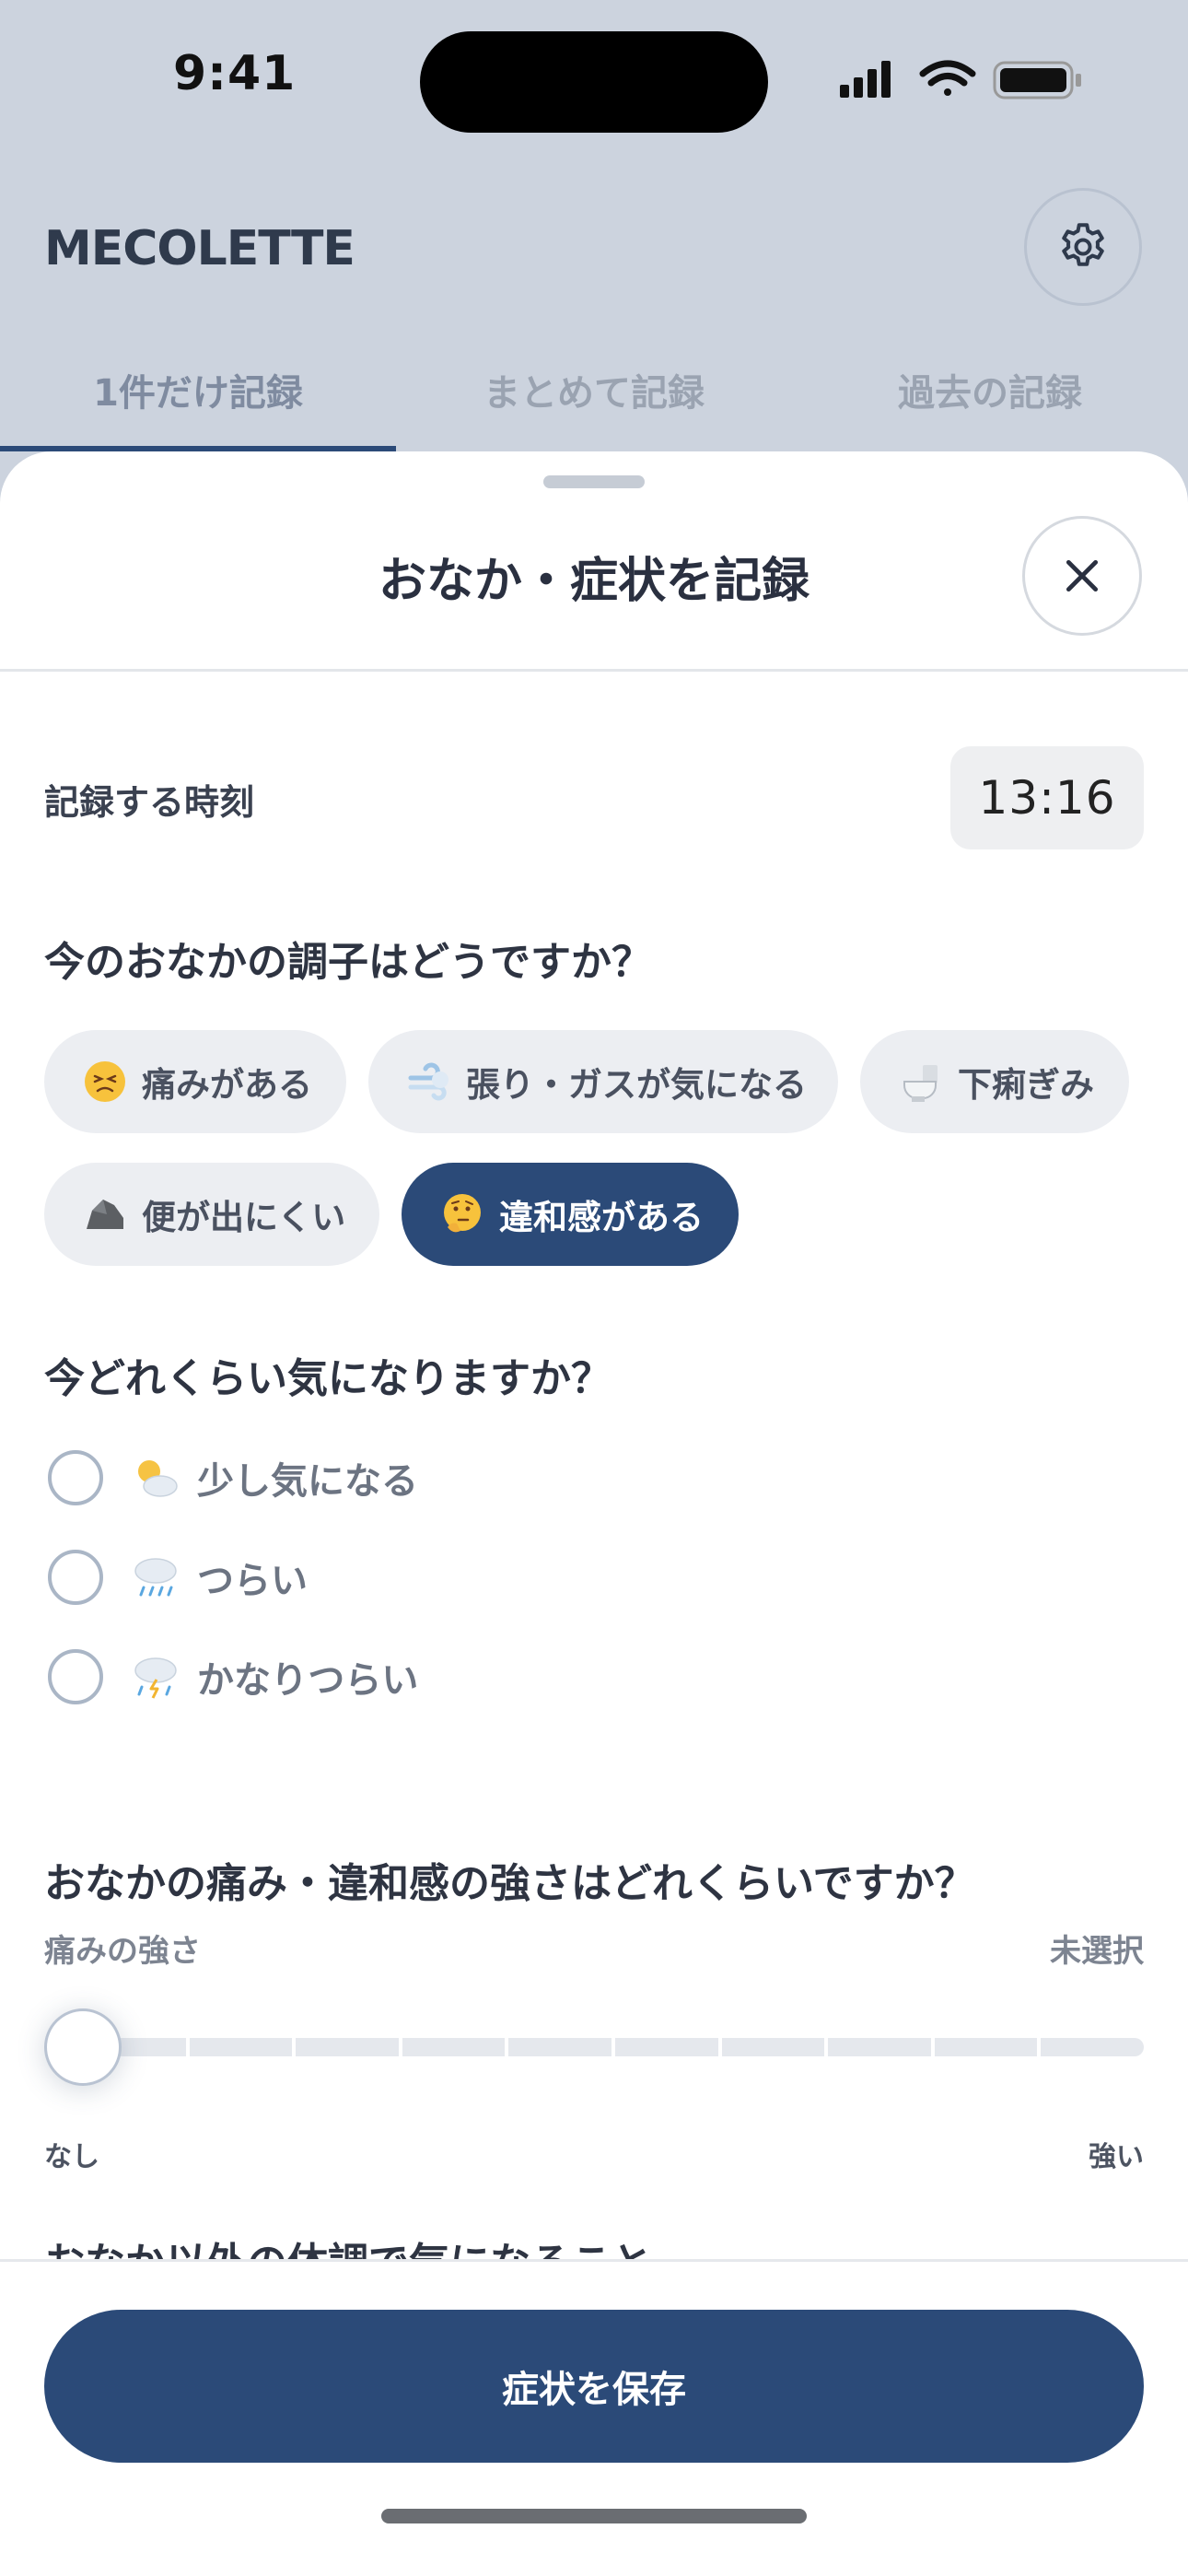 The width and height of the screenshot is (1188, 2576). Describe the element at coordinates (105, 1081) in the screenshot. I see `persevering-face-icon` at that location.